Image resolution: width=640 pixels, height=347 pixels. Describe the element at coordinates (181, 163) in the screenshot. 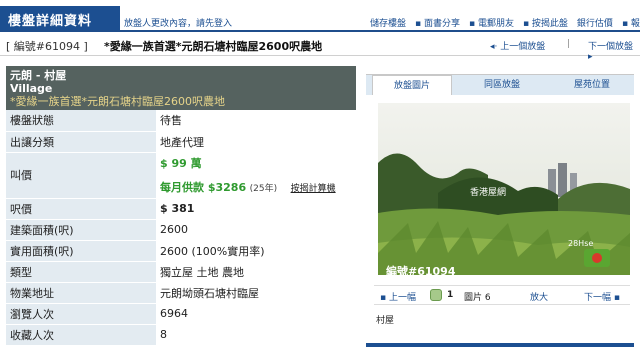

I see `price-value: $ 99 萬` at that location.